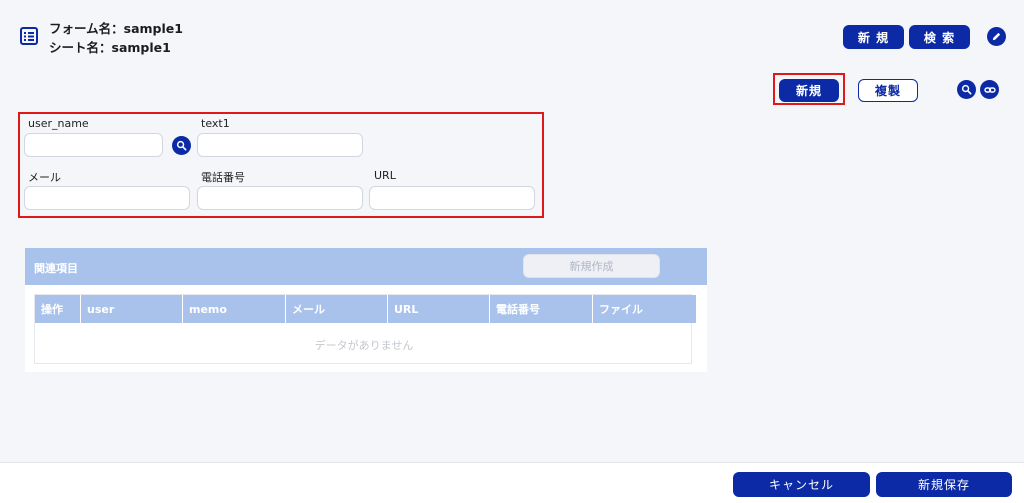  Describe the element at coordinates (512, 482) in the screenshot. I see `footer-bar: キャンセル 新規保存` at that location.